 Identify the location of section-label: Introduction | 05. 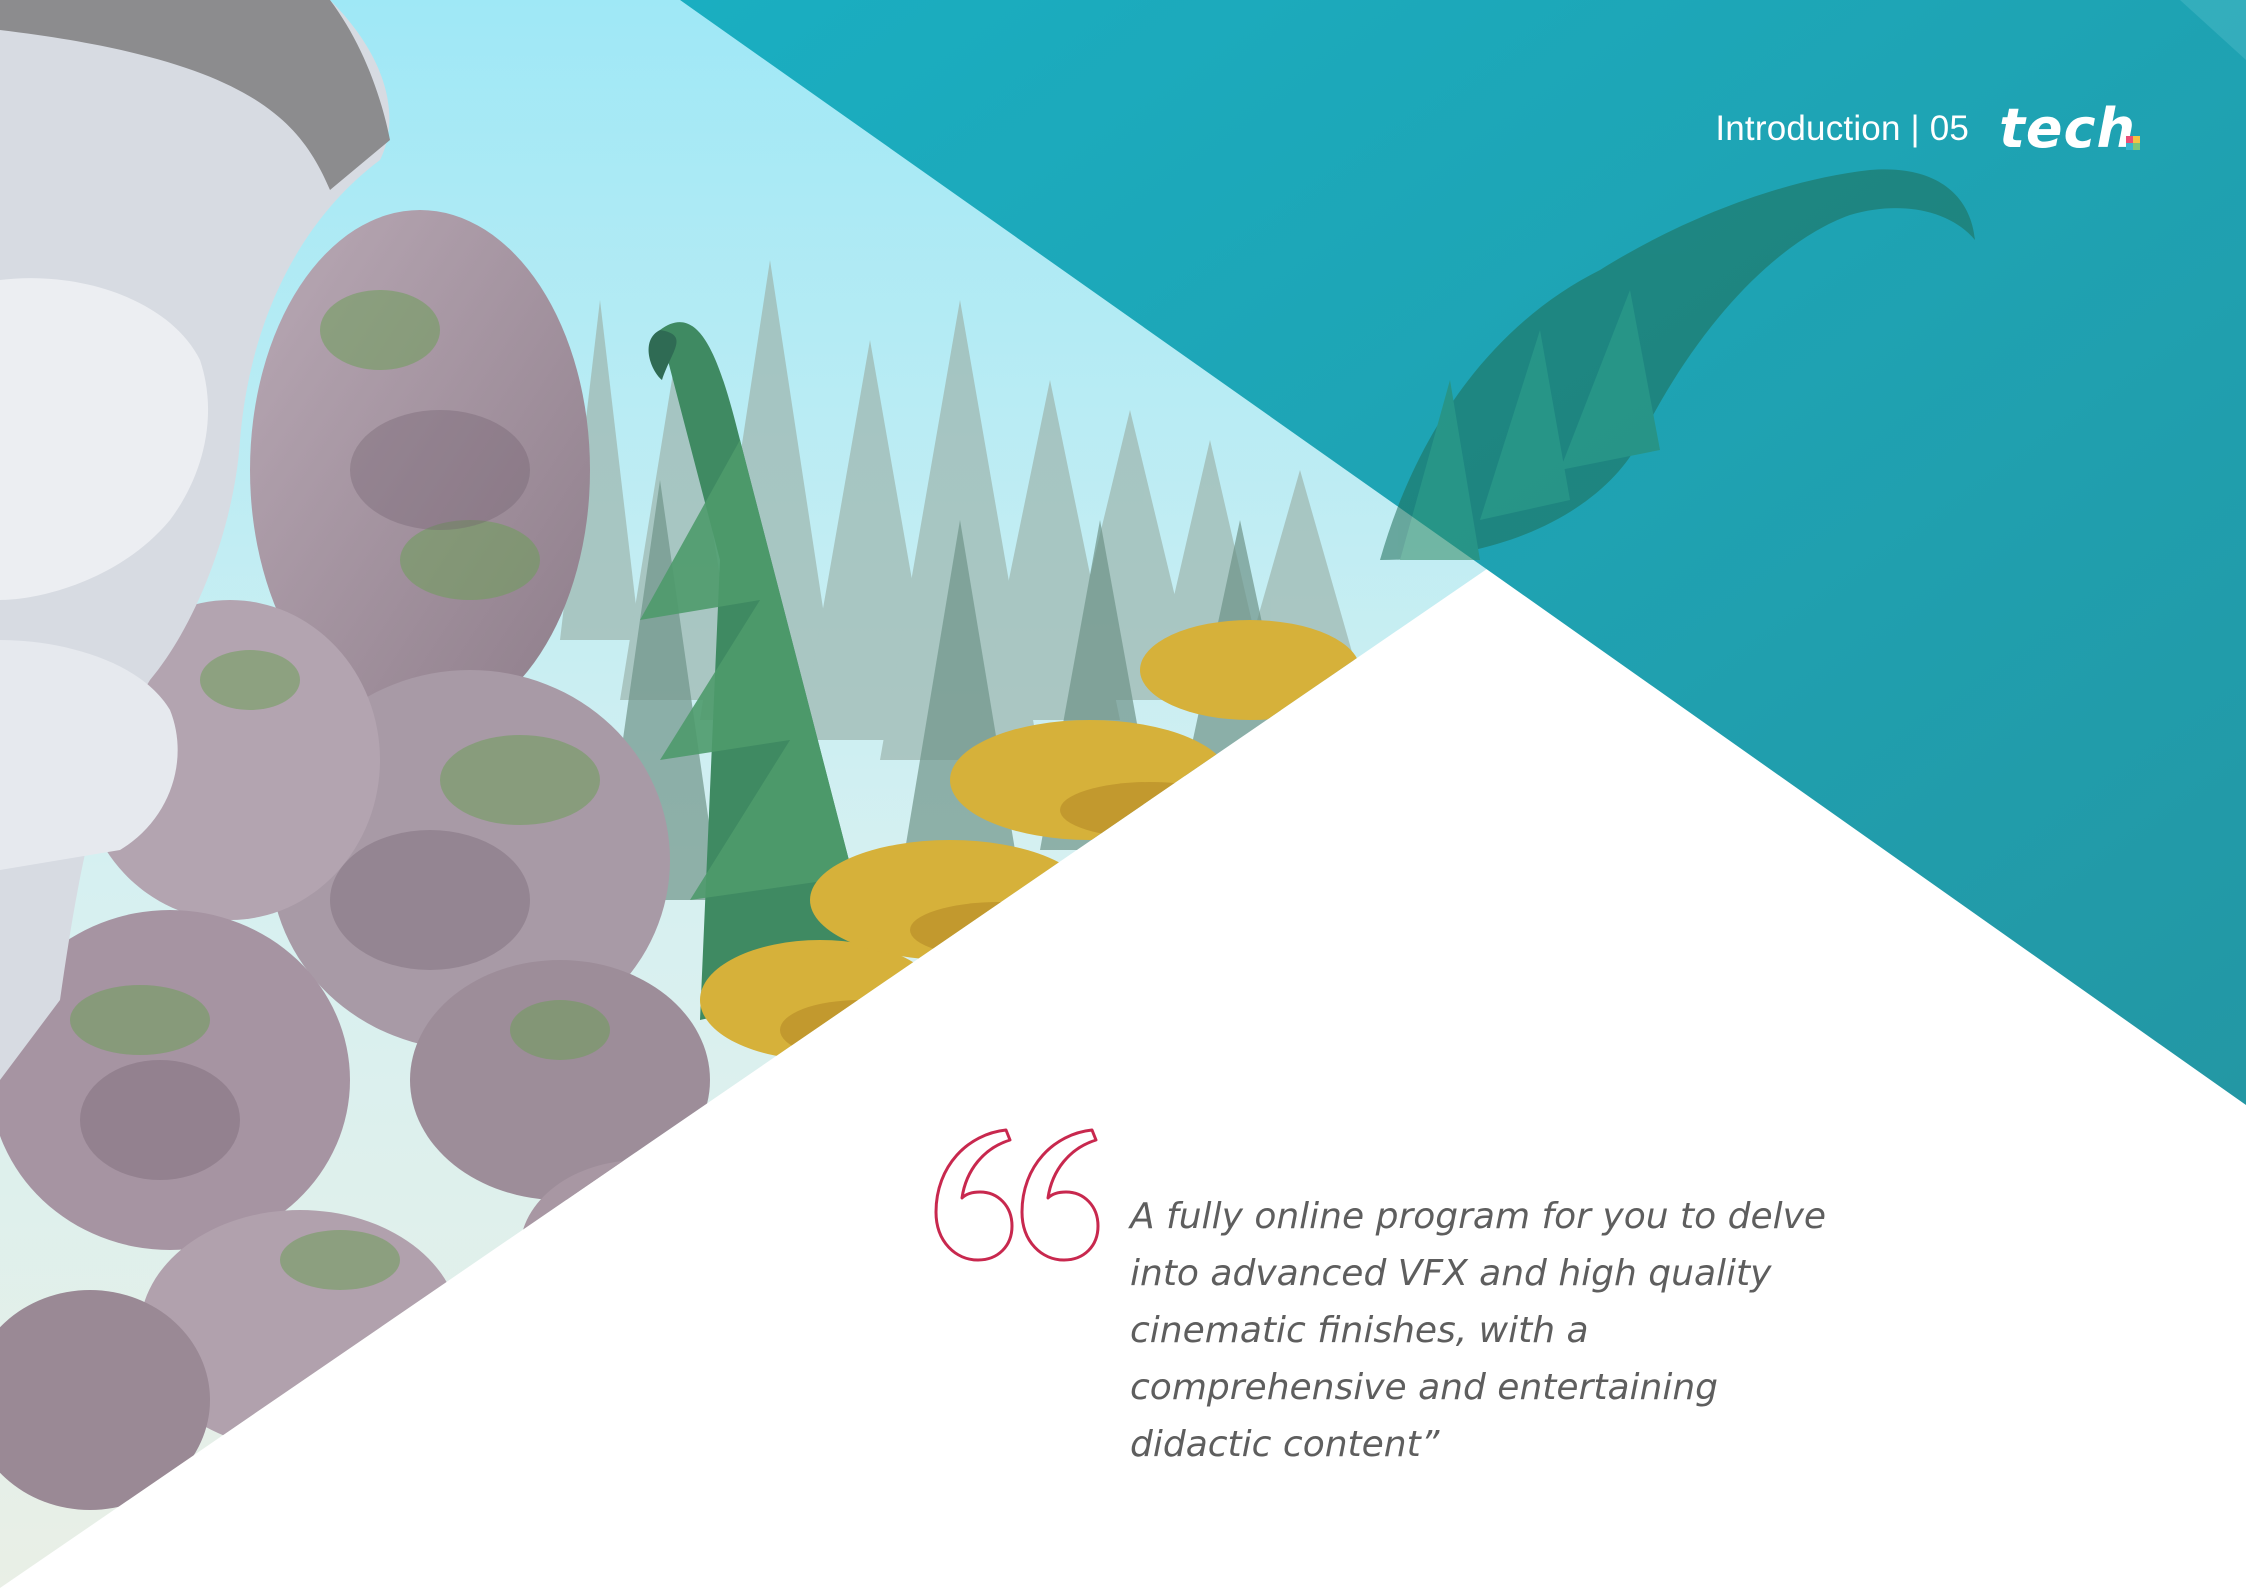
(1842, 128).